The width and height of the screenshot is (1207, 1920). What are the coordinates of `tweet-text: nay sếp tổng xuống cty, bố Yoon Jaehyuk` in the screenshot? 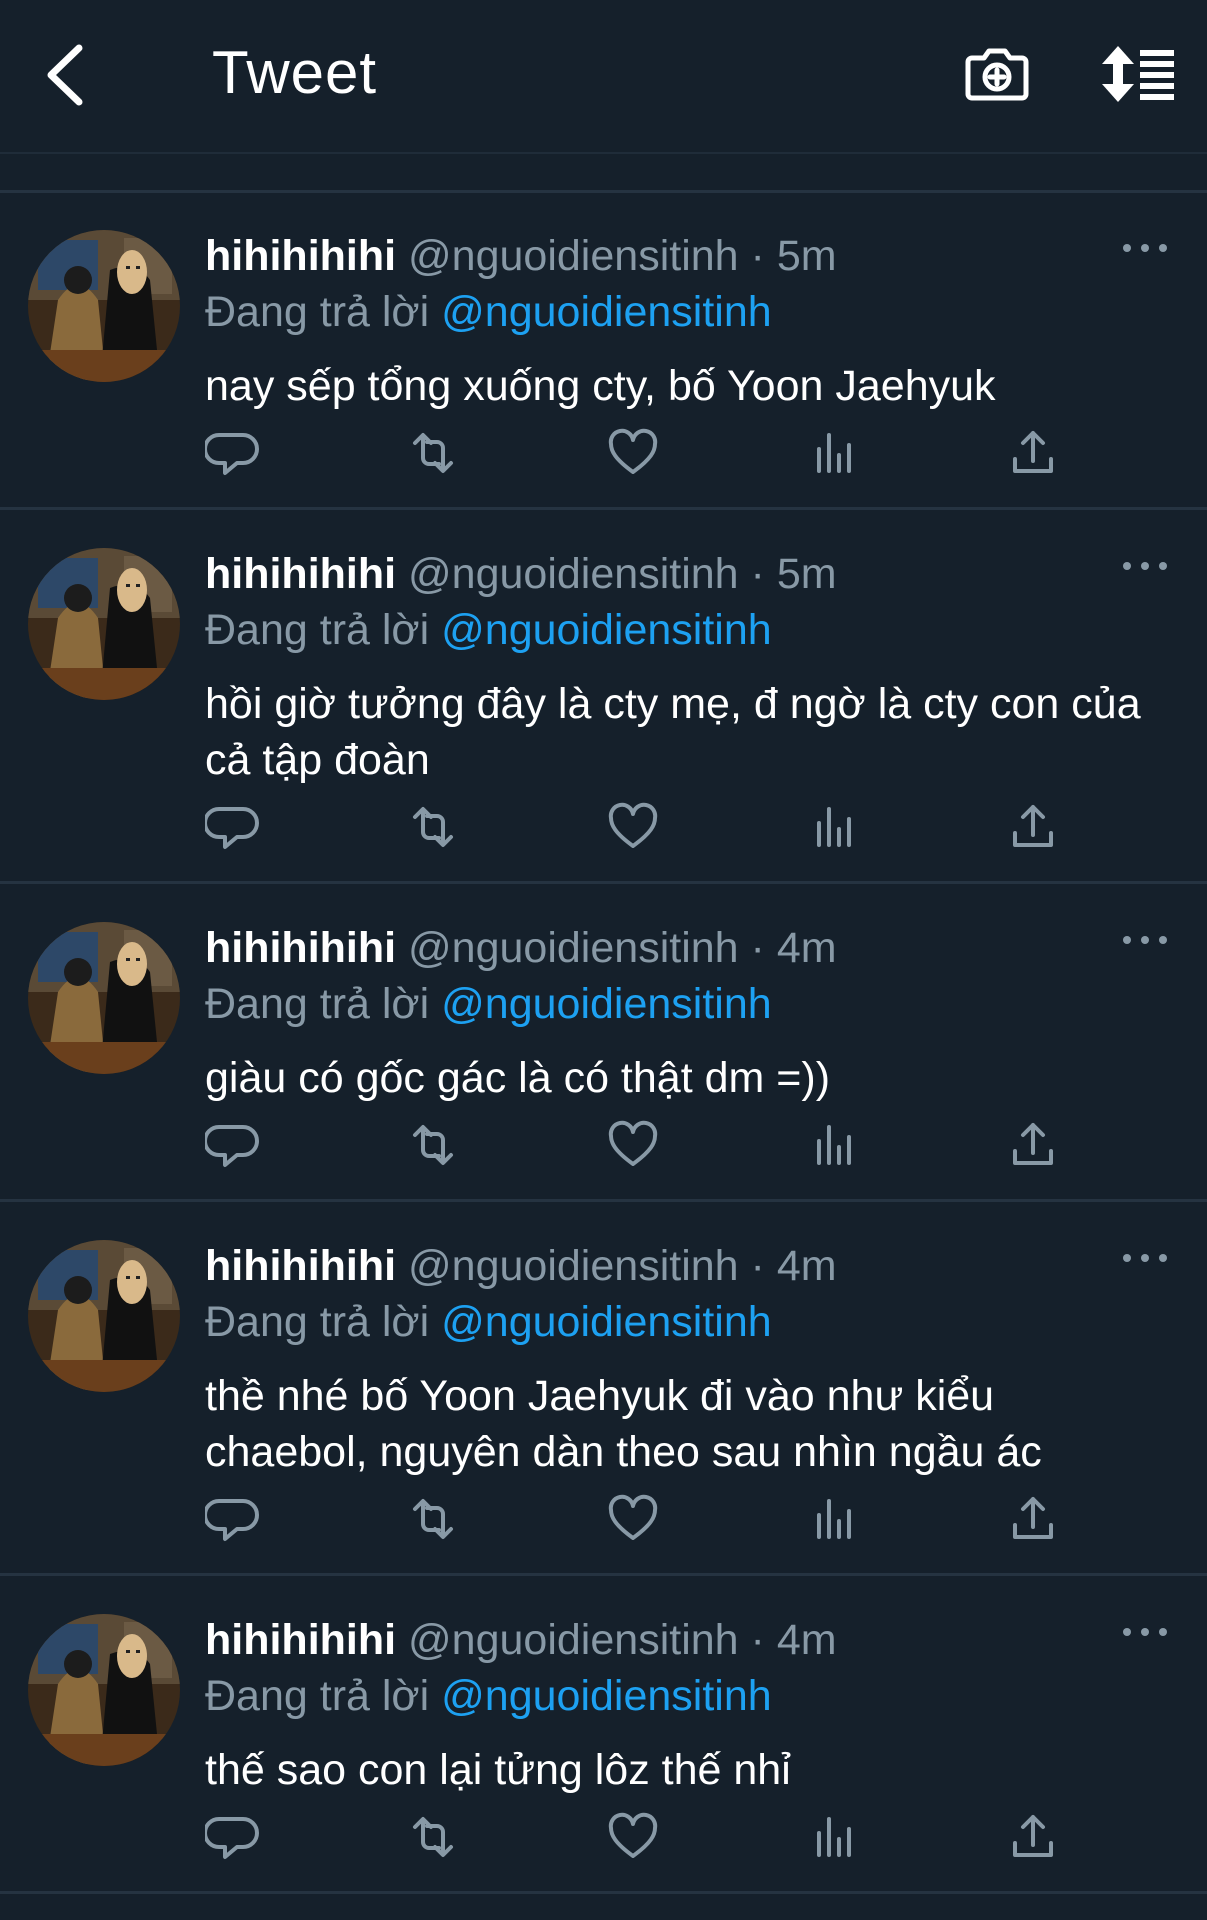 It's located at (600, 386).